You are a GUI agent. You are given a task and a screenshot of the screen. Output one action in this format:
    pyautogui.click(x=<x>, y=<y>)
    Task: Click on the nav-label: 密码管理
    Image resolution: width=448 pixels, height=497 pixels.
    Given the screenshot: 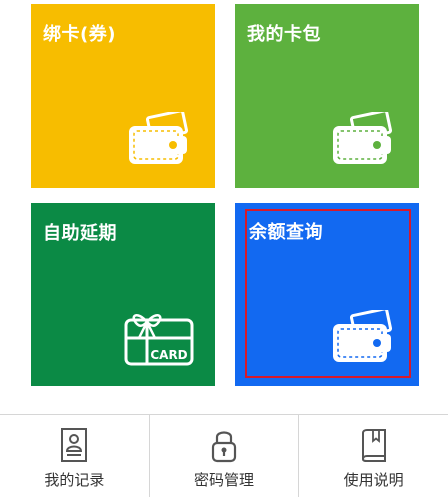 What is the action you would take?
    pyautogui.click(x=224, y=480)
    